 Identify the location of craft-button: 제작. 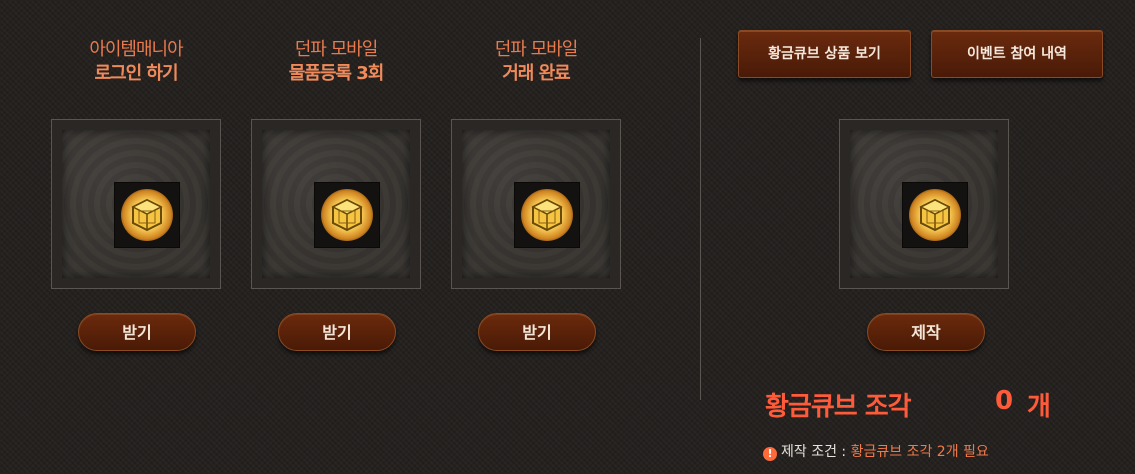
(926, 332).